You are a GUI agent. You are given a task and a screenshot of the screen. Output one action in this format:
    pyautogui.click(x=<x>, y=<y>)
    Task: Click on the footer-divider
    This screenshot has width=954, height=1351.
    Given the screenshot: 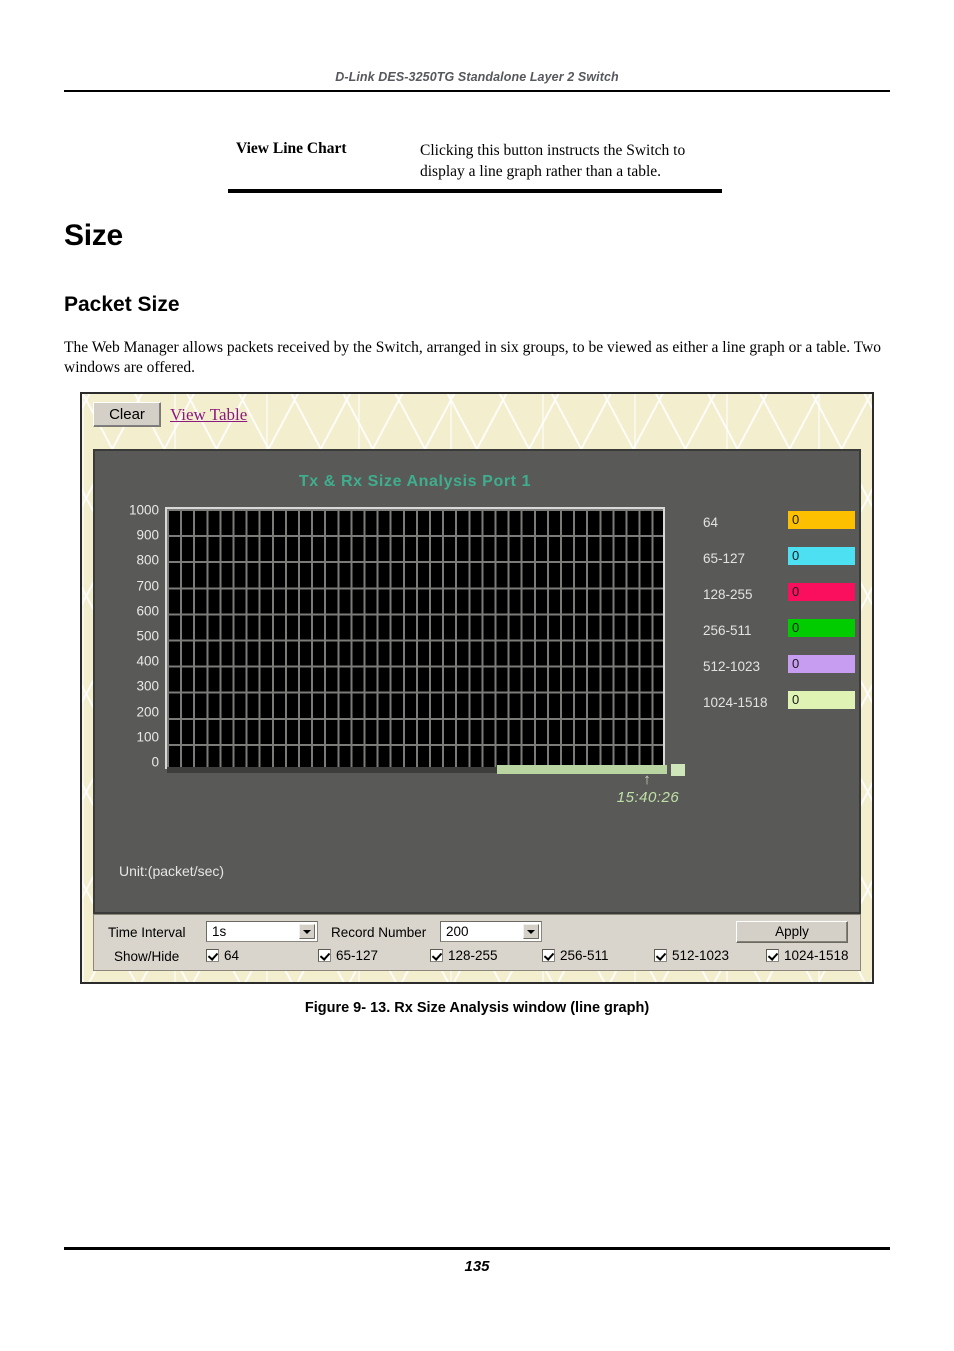 What is the action you would take?
    pyautogui.click(x=477, y=1248)
    